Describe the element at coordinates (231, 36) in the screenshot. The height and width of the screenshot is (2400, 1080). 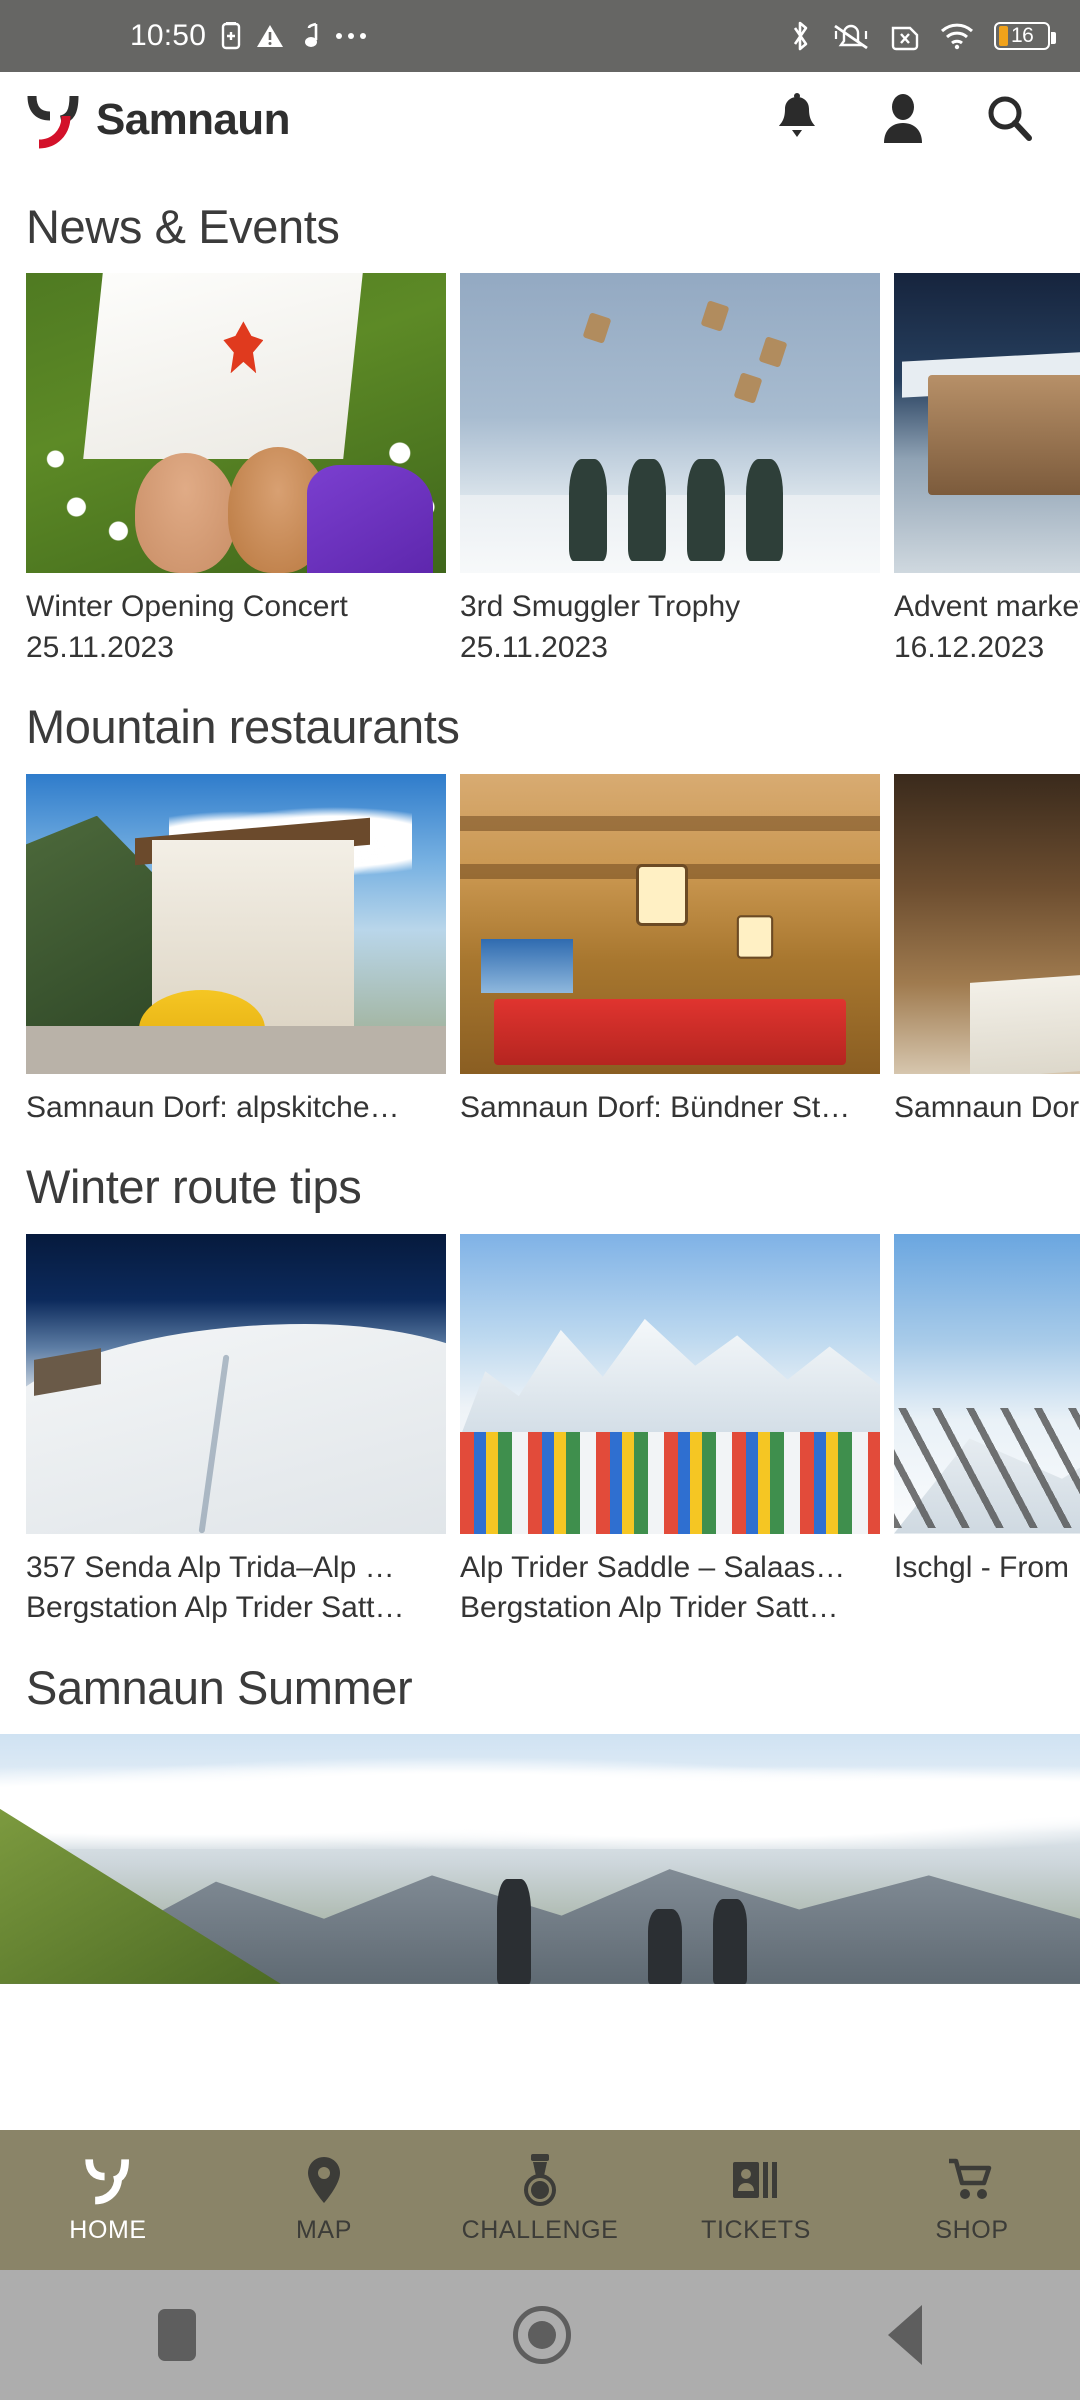
I see `sim-card-icon` at that location.